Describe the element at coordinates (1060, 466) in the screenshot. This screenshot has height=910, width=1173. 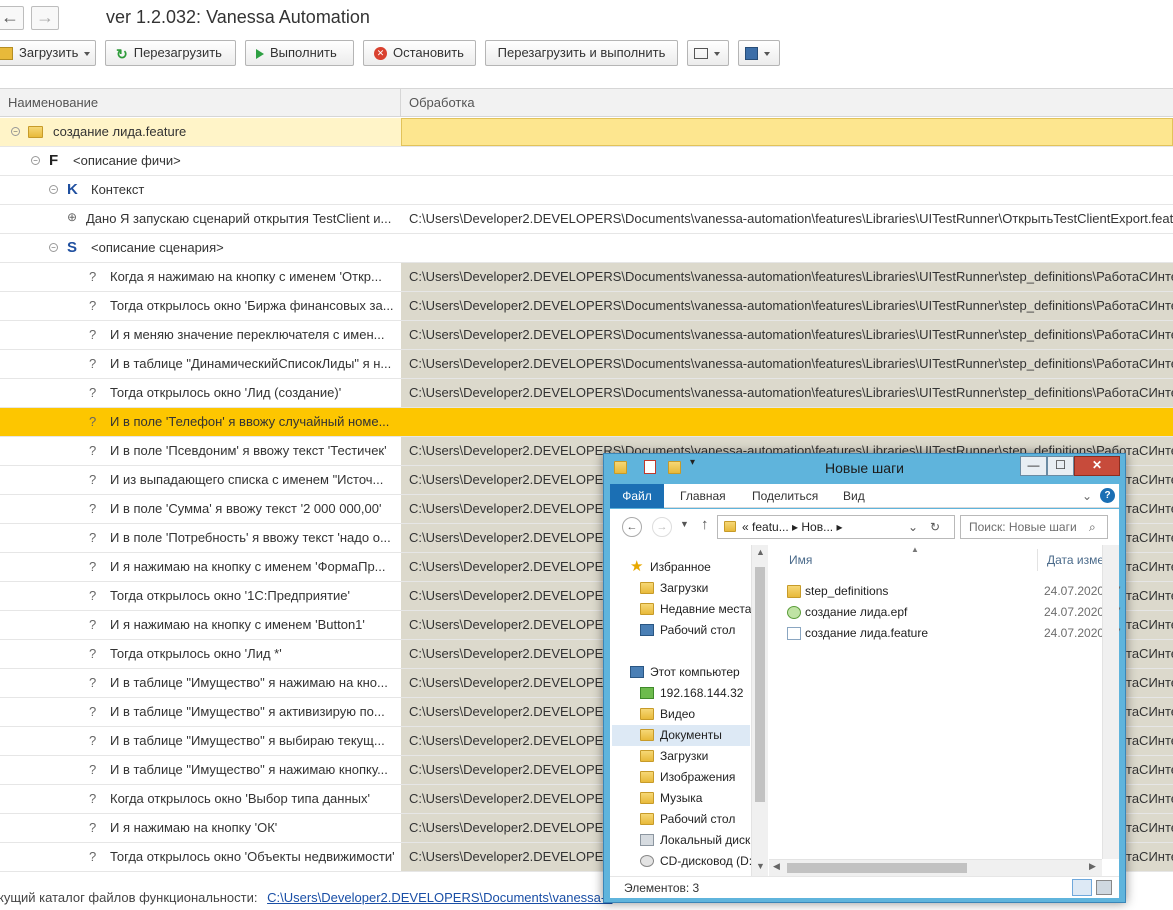
I see `maximize-button: ☐` at that location.